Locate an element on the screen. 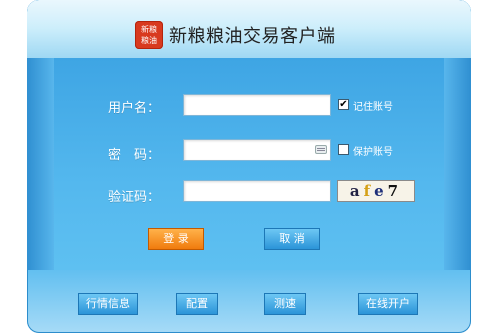  cancel-button: 取 消 is located at coordinates (292, 239).